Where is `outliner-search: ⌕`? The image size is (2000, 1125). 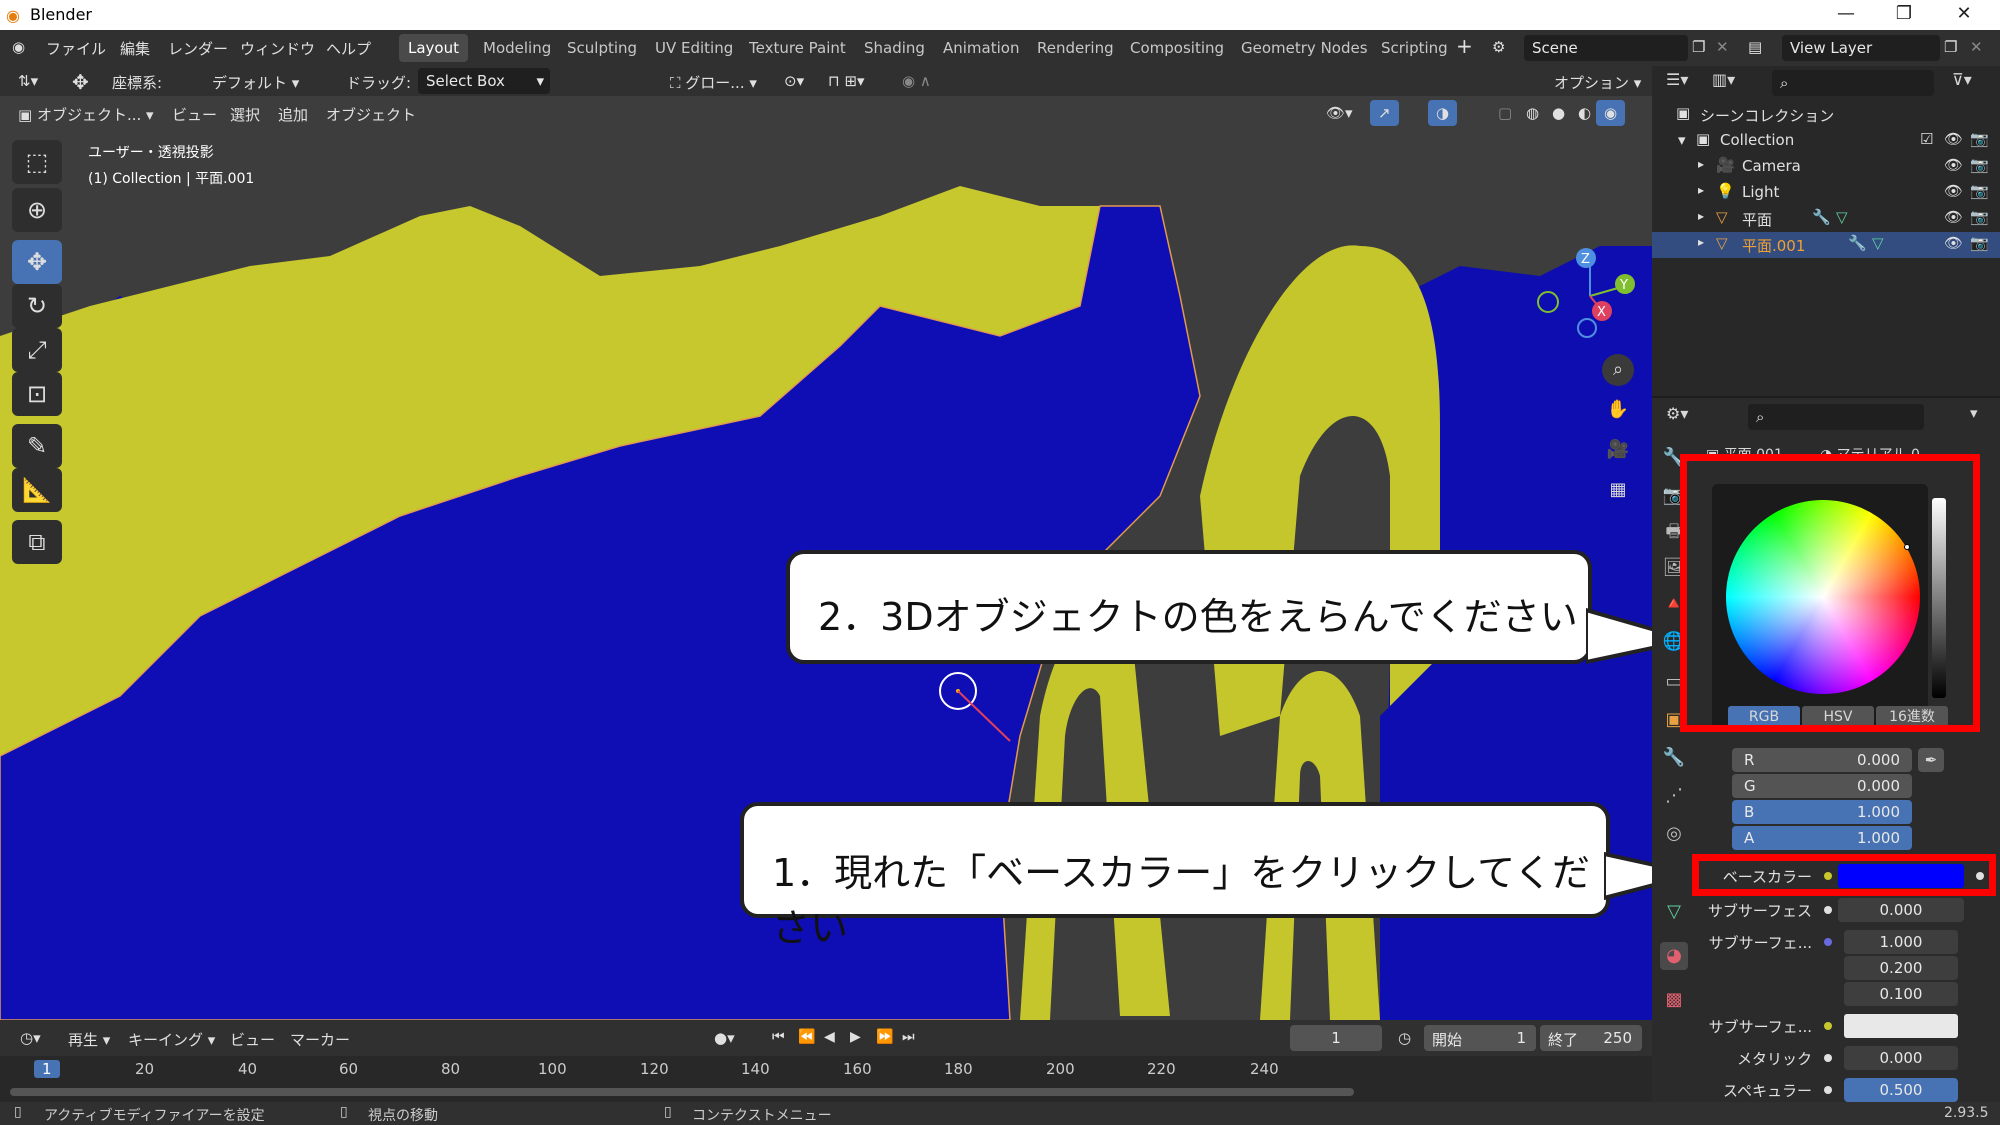
outliner-search: ⌕ is located at coordinates (1853, 83).